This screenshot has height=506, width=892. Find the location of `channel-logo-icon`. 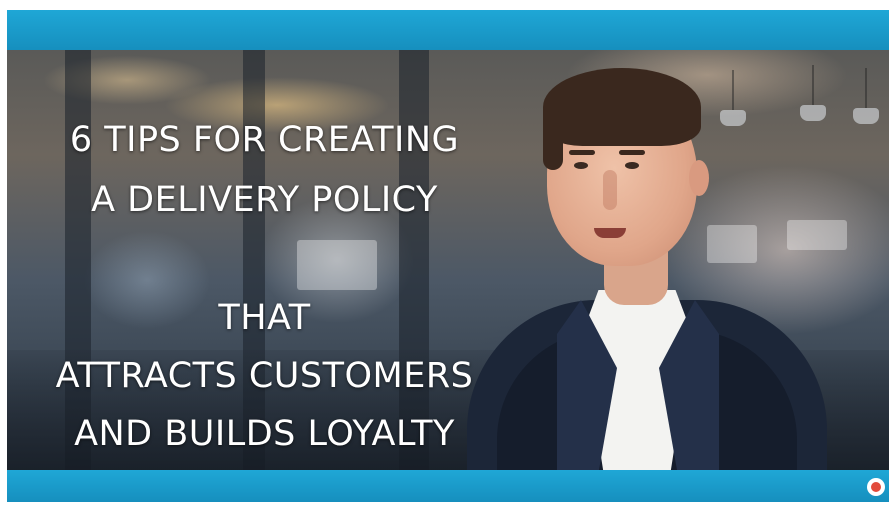

channel-logo-icon is located at coordinates (876, 487).